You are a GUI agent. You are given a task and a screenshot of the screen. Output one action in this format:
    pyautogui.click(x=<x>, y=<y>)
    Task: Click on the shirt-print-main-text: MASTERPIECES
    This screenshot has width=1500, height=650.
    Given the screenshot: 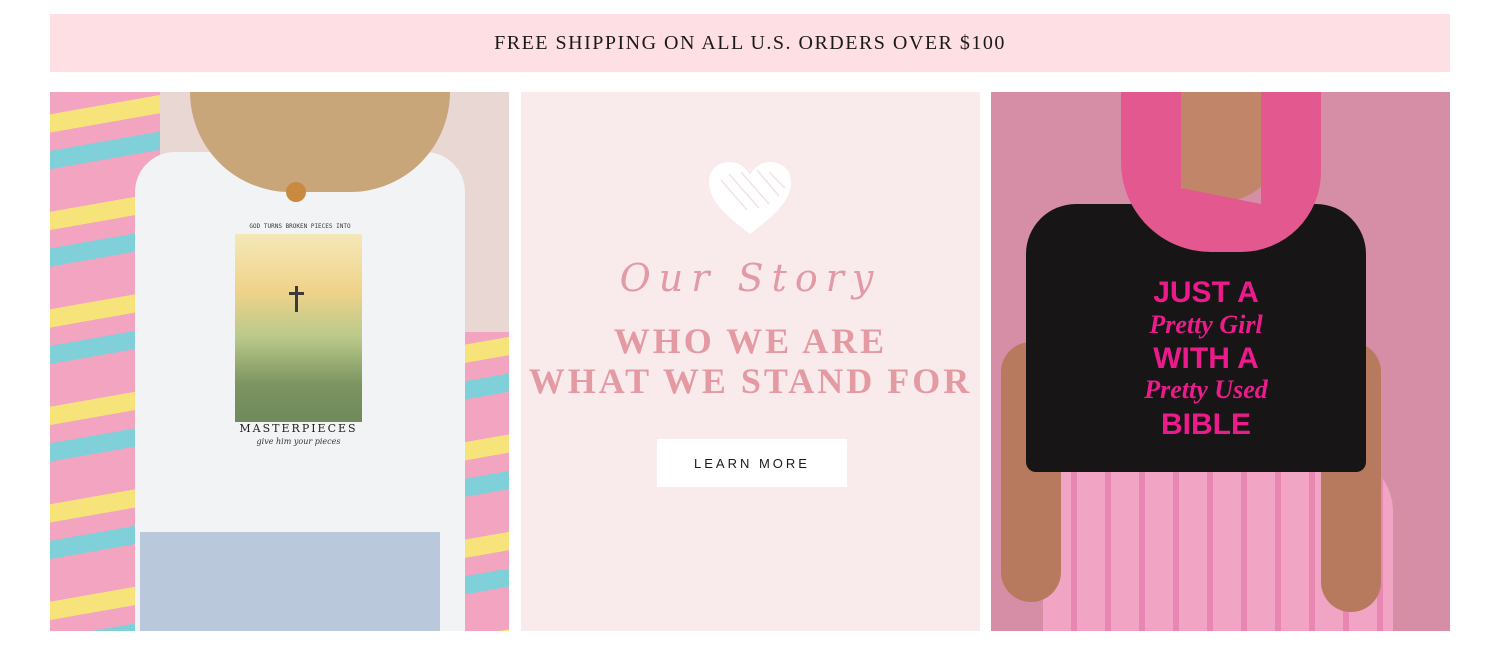 What is the action you would take?
    pyautogui.click(x=298, y=428)
    